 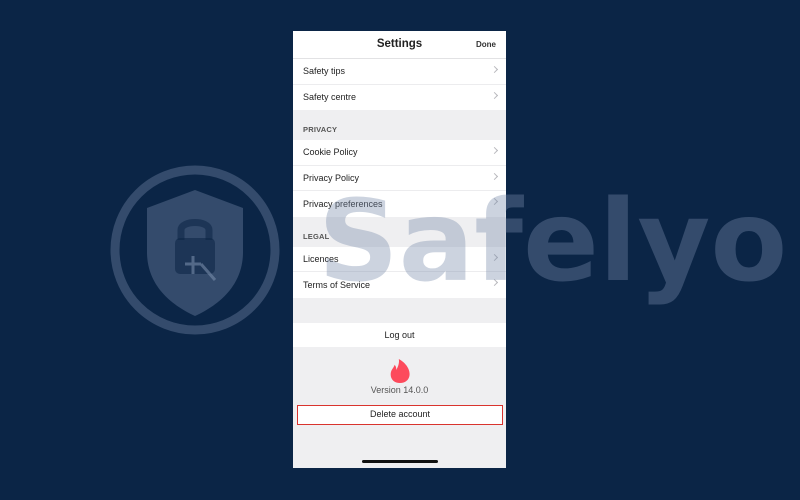 I want to click on legal-group: Licences Terms of Service, so click(x=399, y=272).